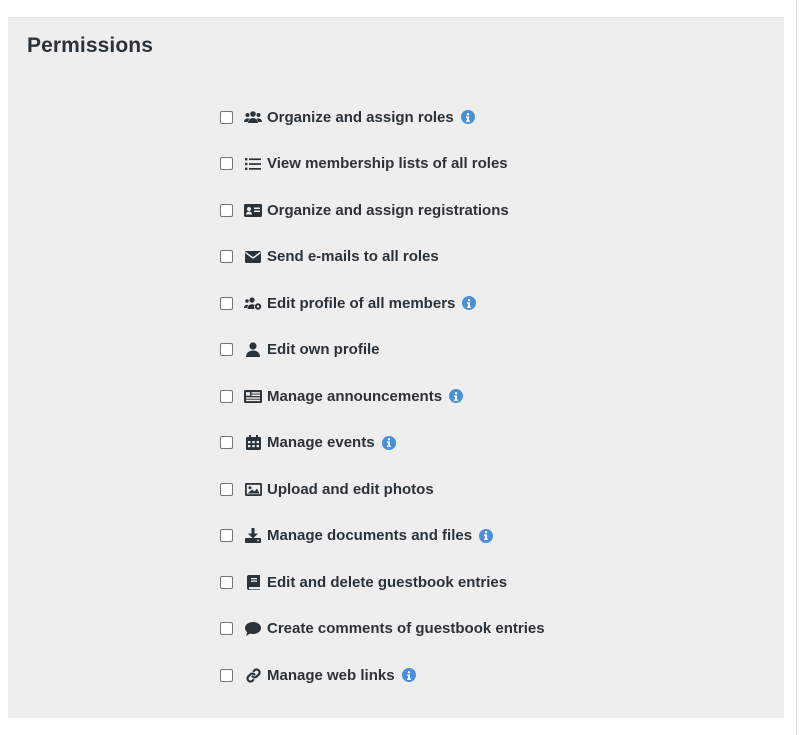 Image resolution: width=800 pixels, height=735 pixels. Describe the element at coordinates (387, 163) in the screenshot. I see `permission-label: View membership lists of all roles` at that location.